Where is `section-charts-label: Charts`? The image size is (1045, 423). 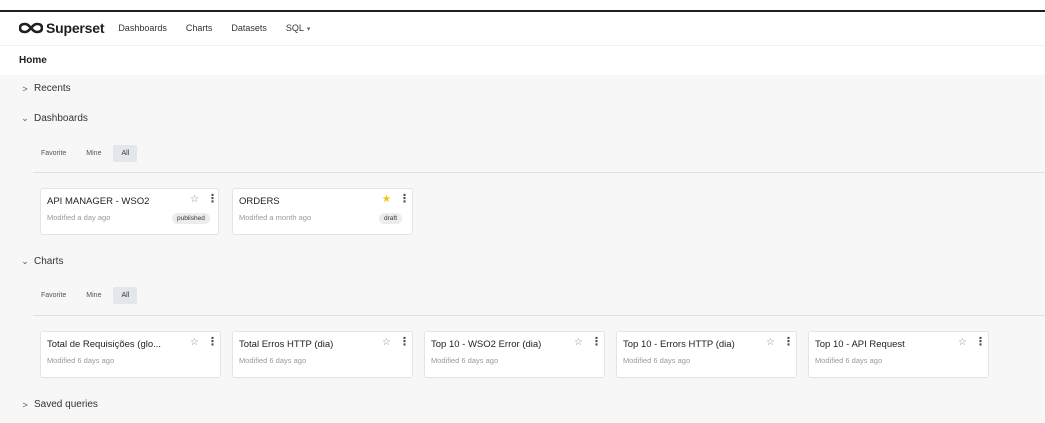
section-charts-label: Charts is located at coordinates (49, 261).